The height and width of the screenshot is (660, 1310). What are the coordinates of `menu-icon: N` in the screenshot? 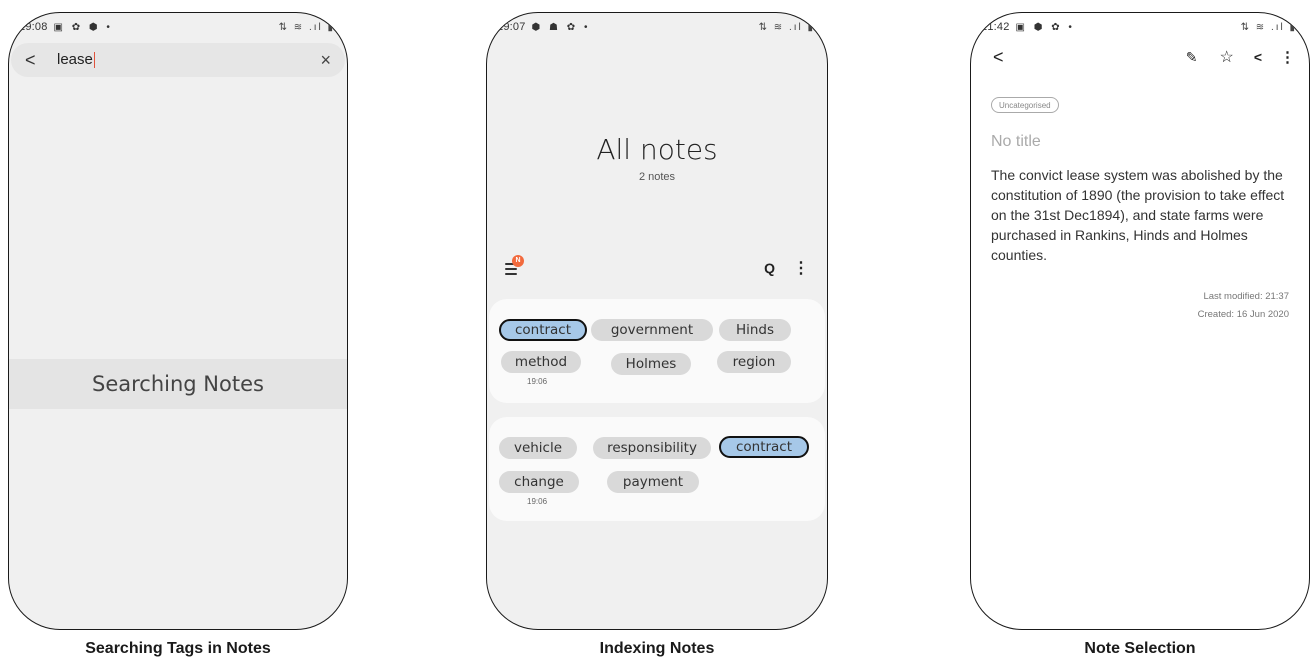 It's located at (514, 265).